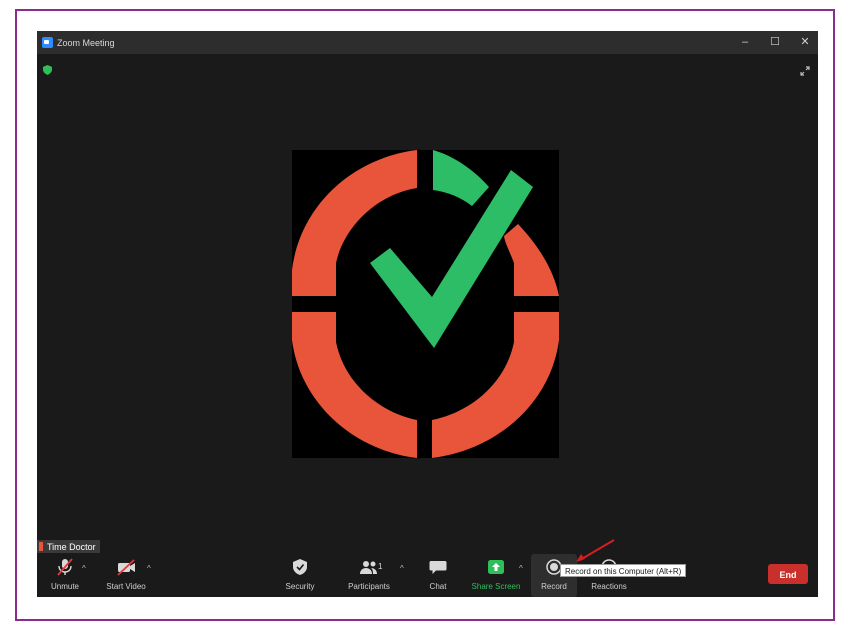 This screenshot has height=625, width=849. What do you see at coordinates (47, 70) in the screenshot?
I see `encryption-shield-icon` at bounding box center [47, 70].